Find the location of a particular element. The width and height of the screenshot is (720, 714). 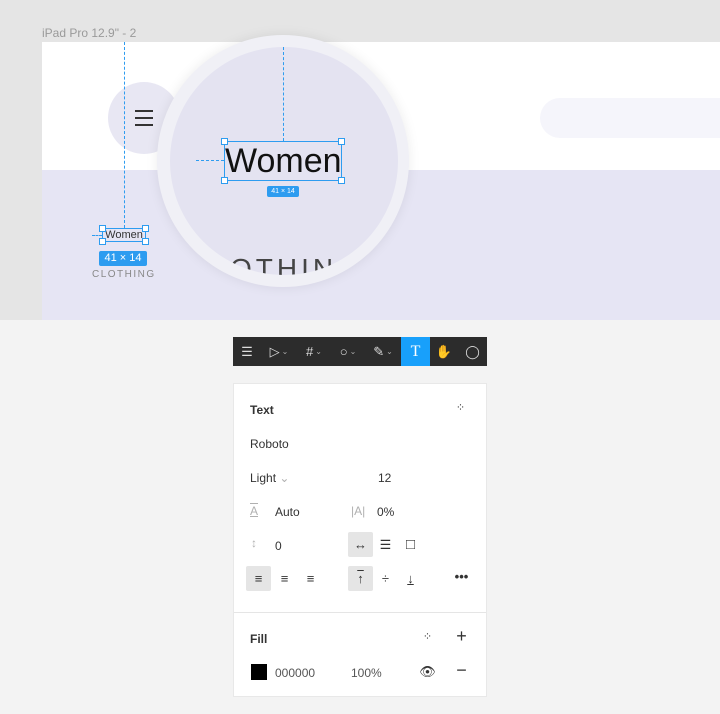

font-weight-select: Light ⌄ is located at coordinates (269, 478).